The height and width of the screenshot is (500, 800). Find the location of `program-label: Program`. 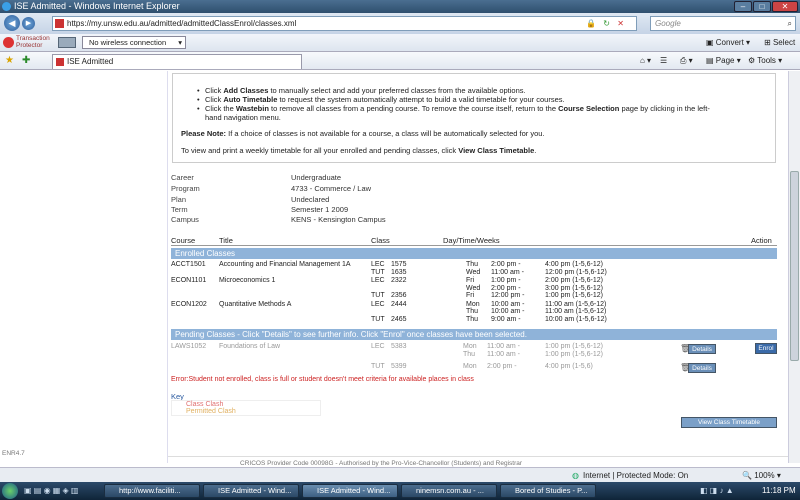

program-label: Program is located at coordinates (185, 188).